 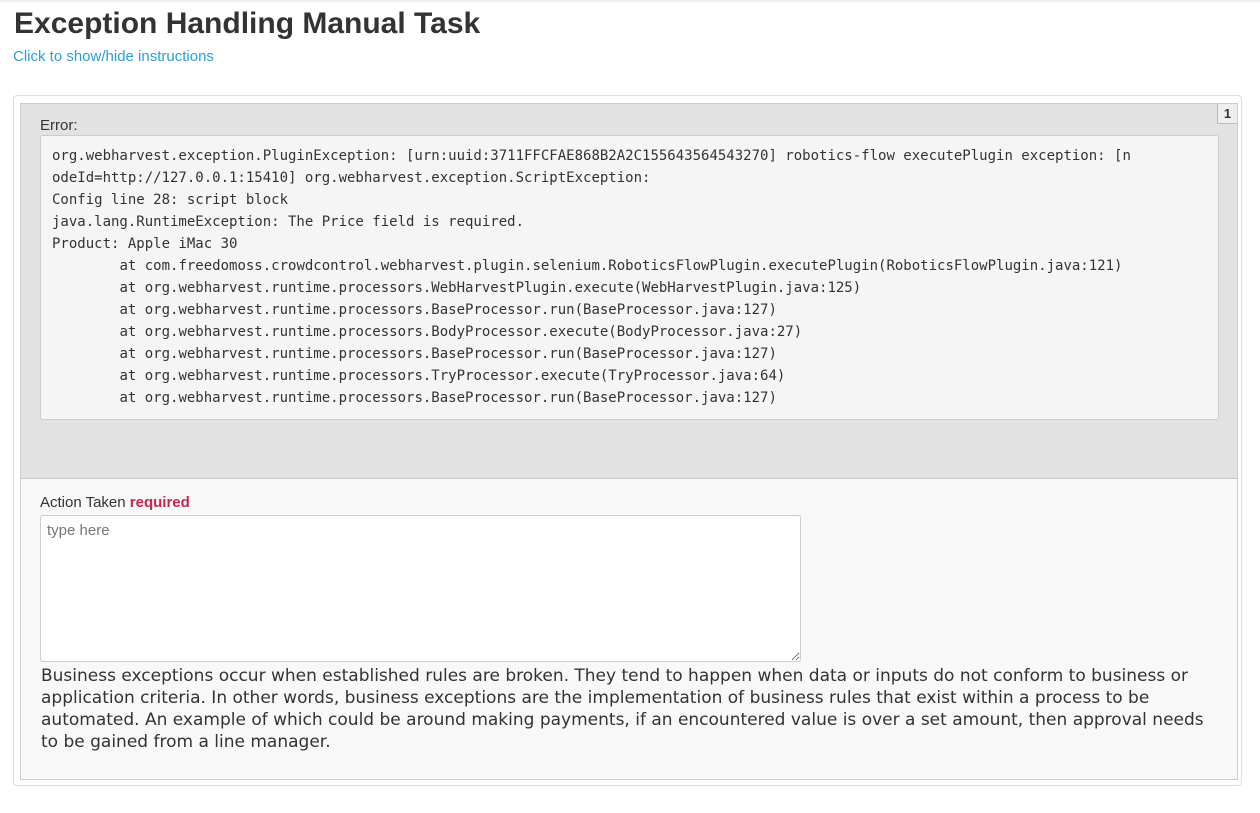 What do you see at coordinates (247, 23) in the screenshot?
I see `page-title: Exception Handling Manual Task` at bounding box center [247, 23].